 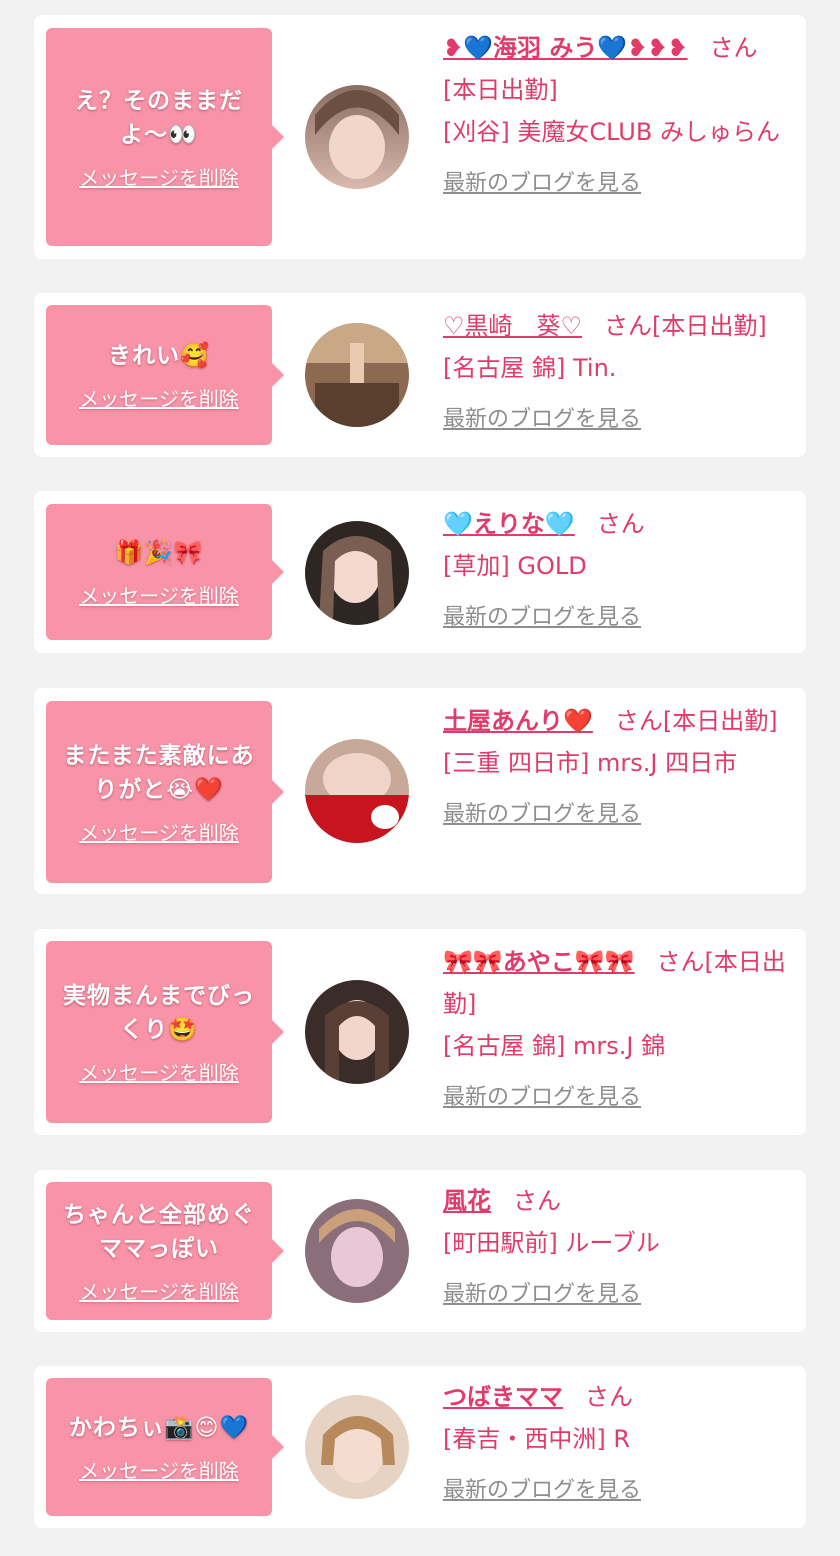 I want to click on cast-header-line: ❥💙海羽 みう💙❥❥❥ さん, so click(x=619, y=48).